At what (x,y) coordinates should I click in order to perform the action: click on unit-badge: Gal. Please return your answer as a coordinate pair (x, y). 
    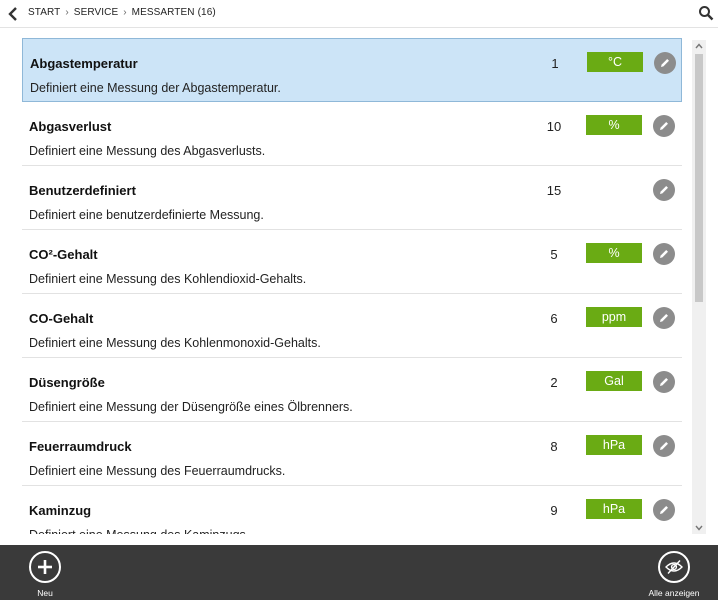
    Looking at the image, I should click on (614, 381).